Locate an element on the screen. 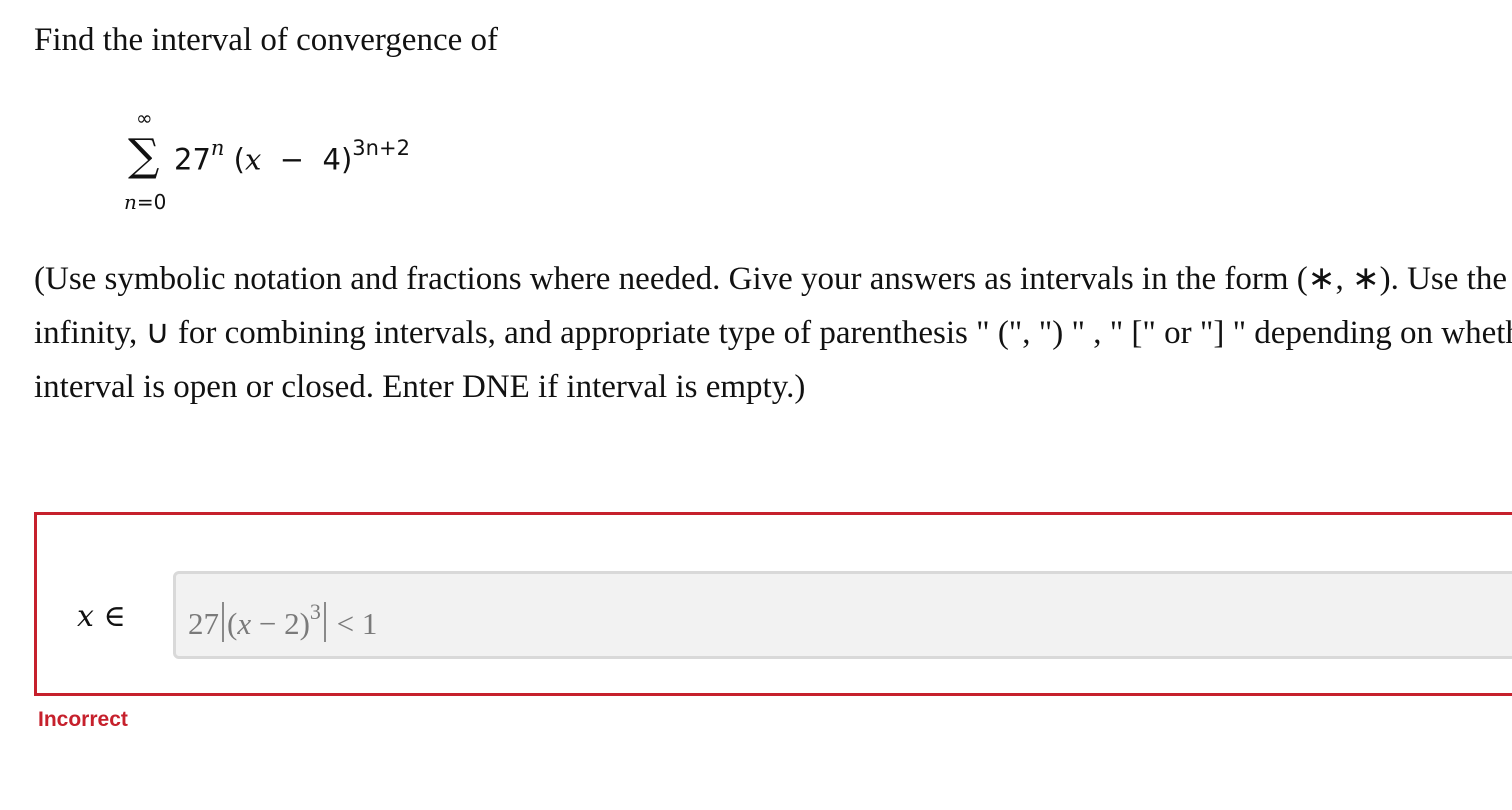 Image resolution: width=1512 pixels, height=810 pixels. series-expression: ∞ ∑ 27n (x − 4)3n+2 n=0 is located at coordinates (320, 160).